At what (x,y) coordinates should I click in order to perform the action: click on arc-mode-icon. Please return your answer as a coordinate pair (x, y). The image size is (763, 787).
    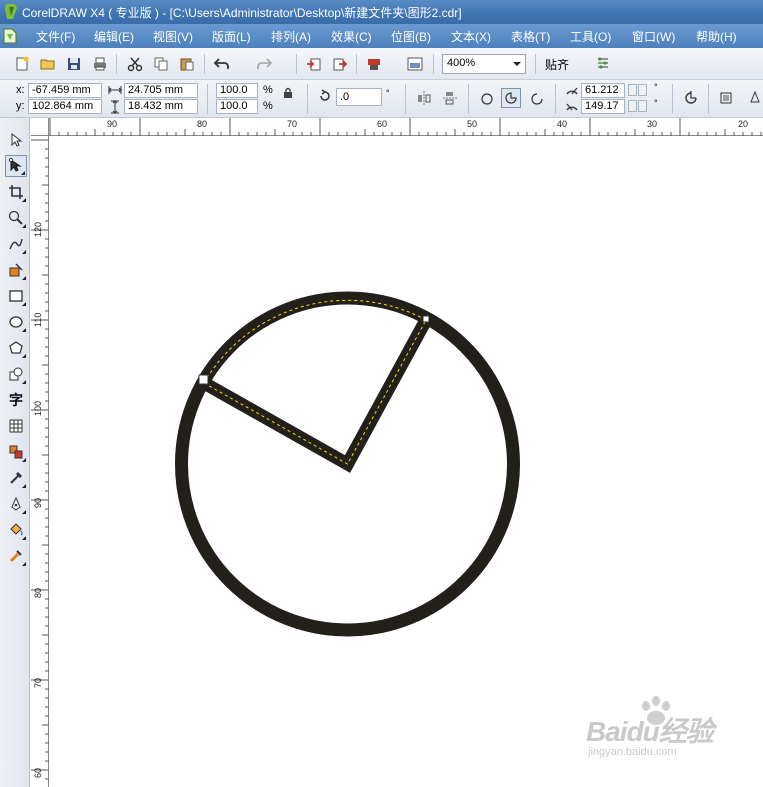
    Looking at the image, I should click on (537, 99).